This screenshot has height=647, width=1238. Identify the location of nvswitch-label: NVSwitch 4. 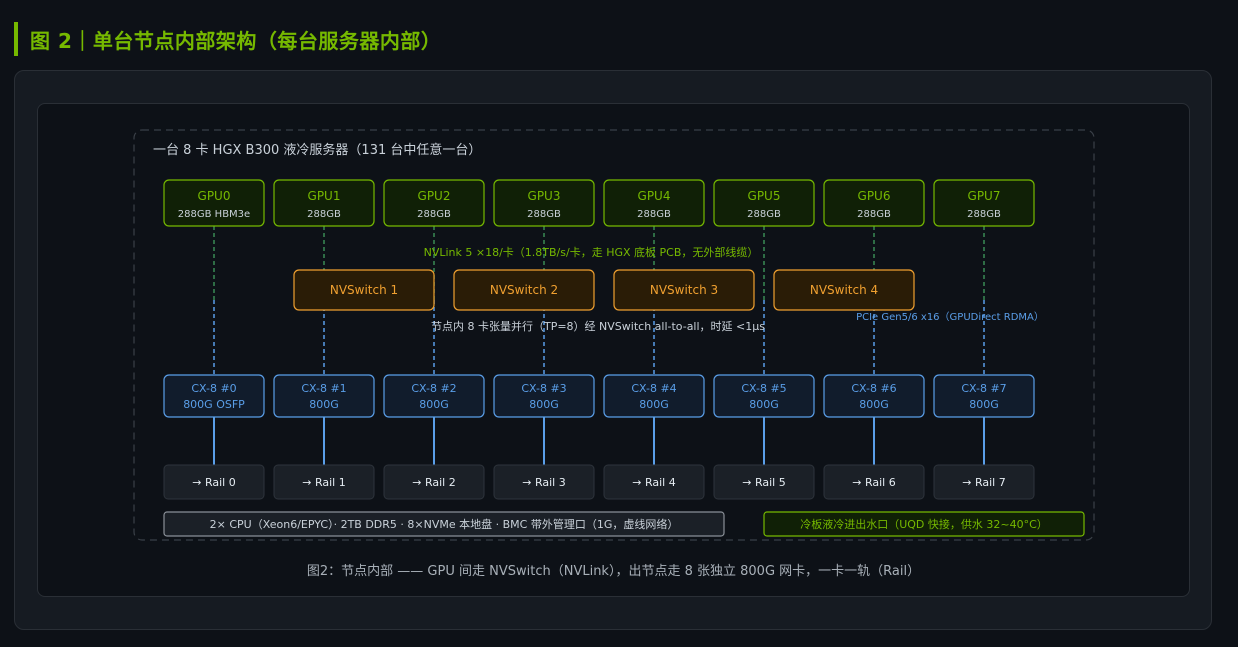
(844, 290).